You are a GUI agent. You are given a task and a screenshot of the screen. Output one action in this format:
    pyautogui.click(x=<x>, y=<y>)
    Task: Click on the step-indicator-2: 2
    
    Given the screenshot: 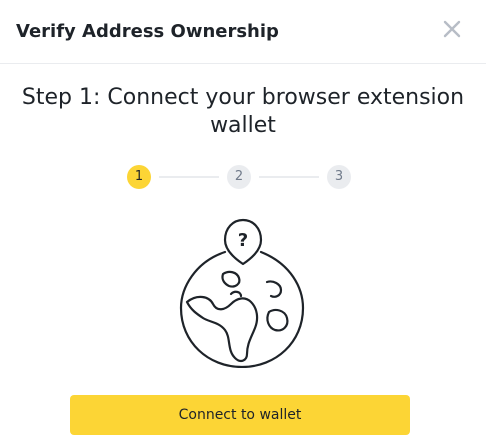 What is the action you would take?
    pyautogui.click(x=239, y=177)
    